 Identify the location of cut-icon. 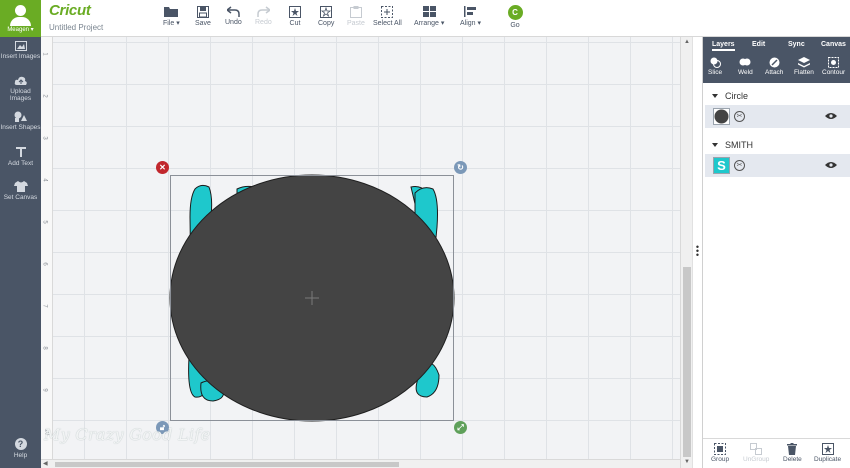
(295, 12).